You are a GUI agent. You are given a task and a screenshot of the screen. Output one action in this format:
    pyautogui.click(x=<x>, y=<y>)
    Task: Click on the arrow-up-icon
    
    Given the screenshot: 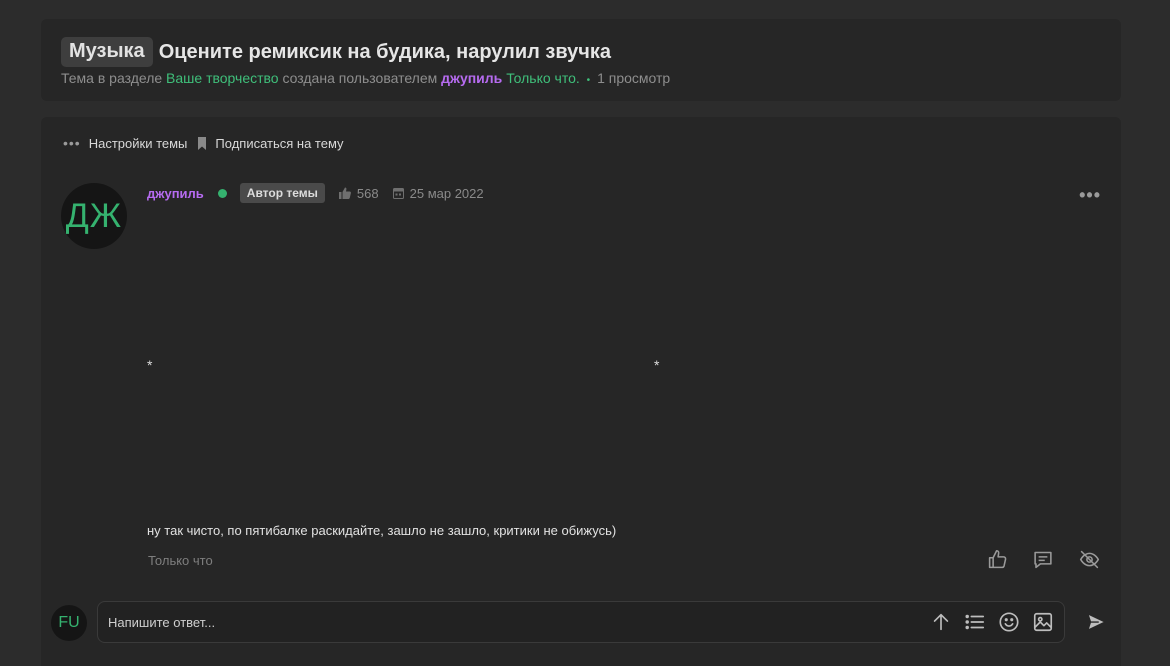 What is the action you would take?
    pyautogui.click(x=941, y=622)
    